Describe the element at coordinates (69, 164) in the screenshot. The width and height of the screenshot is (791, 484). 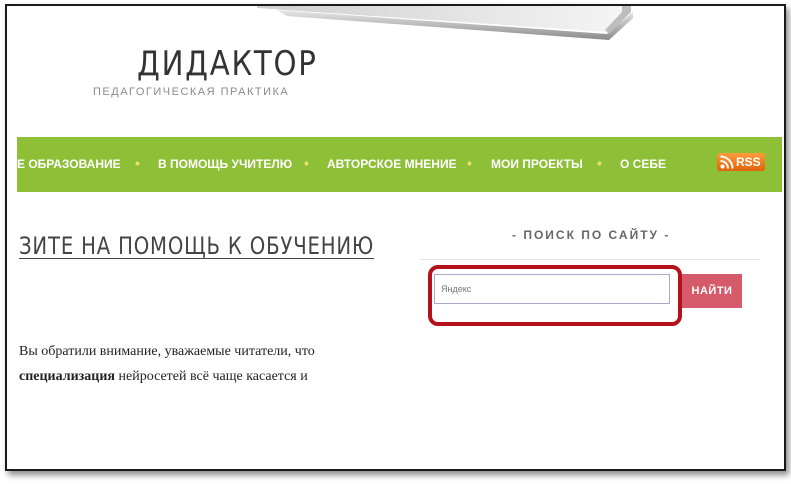
I see `nav-item-obrazovanie: Е ОБРАЗОВАНИЕ` at that location.